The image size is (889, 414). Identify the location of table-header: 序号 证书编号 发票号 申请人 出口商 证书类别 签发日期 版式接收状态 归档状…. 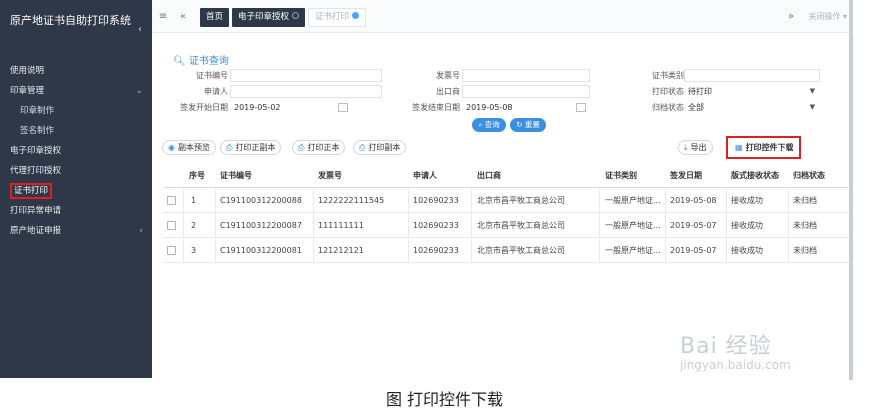
(506, 176).